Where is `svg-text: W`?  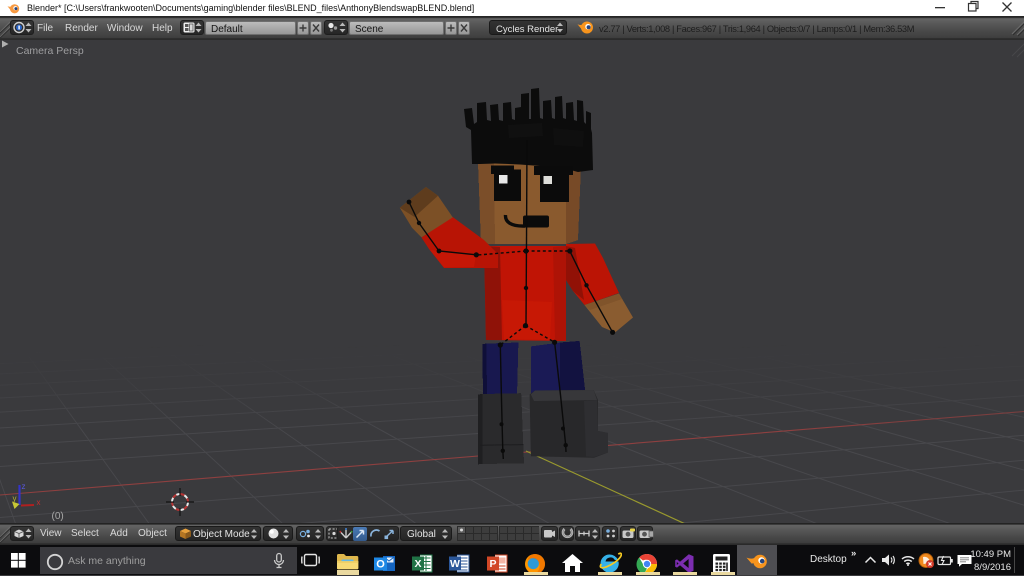
svg-text: W is located at coordinates (455, 564).